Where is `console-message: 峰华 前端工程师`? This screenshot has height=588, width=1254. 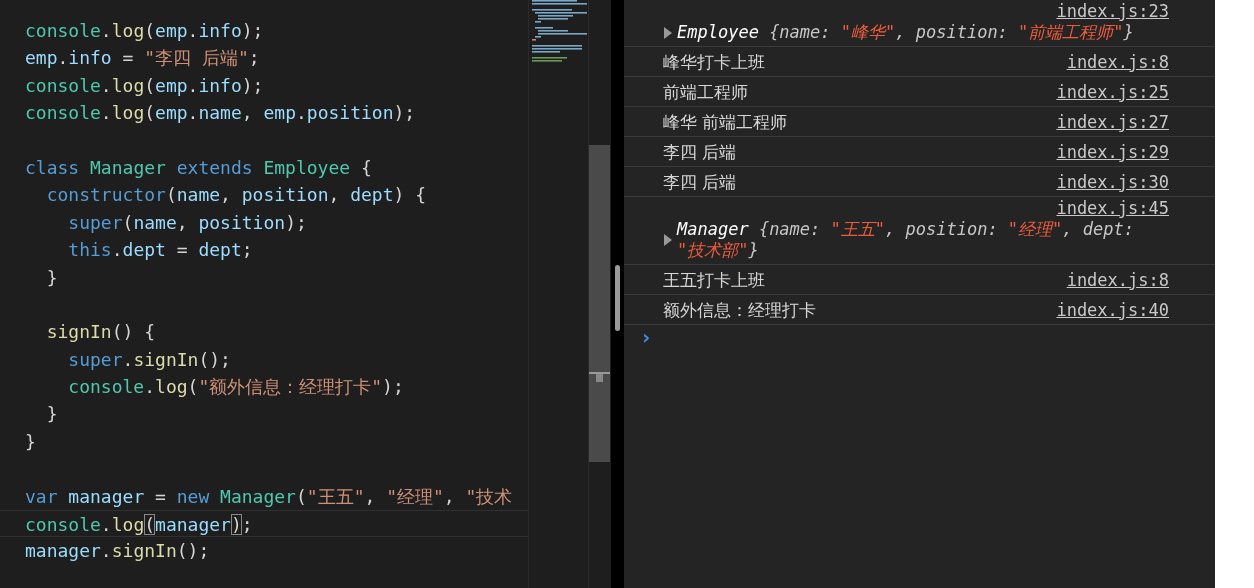 console-message: 峰华 前端工程师 is located at coordinates (725, 121).